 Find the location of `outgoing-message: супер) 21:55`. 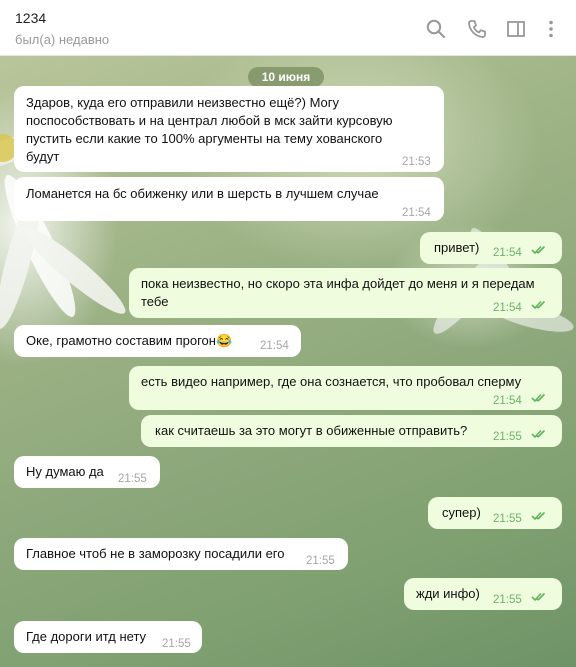

outgoing-message: супер) 21:55 is located at coordinates (495, 513).